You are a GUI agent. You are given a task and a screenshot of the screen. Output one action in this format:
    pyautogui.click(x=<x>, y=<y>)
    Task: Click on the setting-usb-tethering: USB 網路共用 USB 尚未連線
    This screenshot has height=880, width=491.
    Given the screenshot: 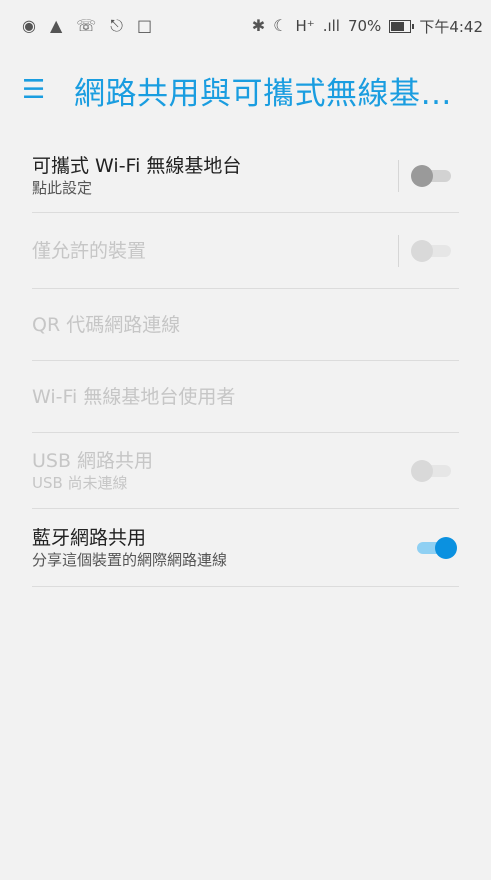 What is the action you would take?
    pyautogui.click(x=245, y=471)
    